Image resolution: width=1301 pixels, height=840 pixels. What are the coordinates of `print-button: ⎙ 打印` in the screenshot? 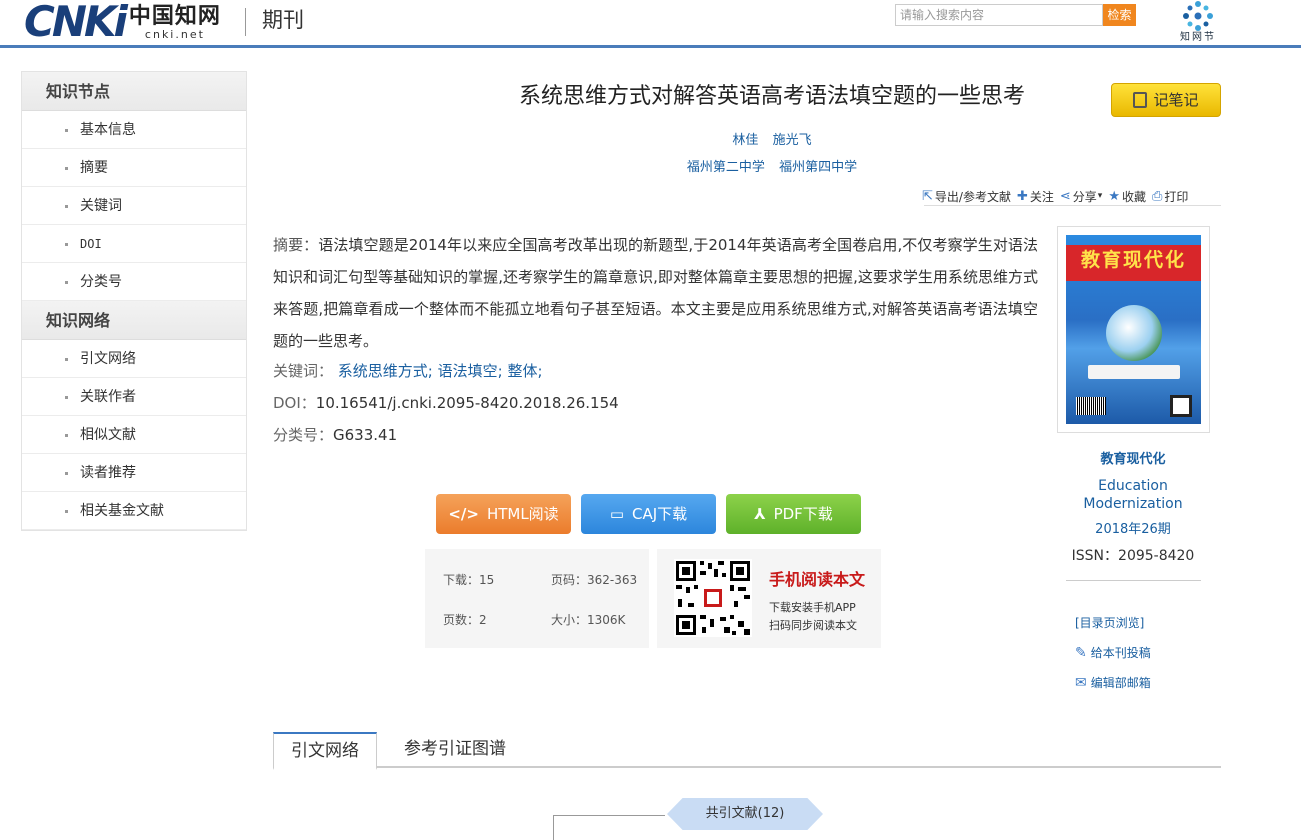 It's located at (1170, 196).